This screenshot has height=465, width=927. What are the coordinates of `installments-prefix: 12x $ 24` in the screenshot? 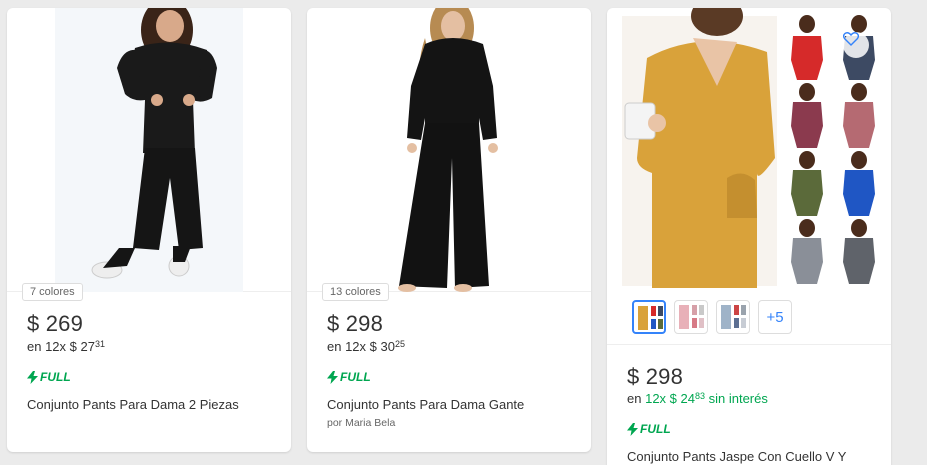 It's located at (670, 398).